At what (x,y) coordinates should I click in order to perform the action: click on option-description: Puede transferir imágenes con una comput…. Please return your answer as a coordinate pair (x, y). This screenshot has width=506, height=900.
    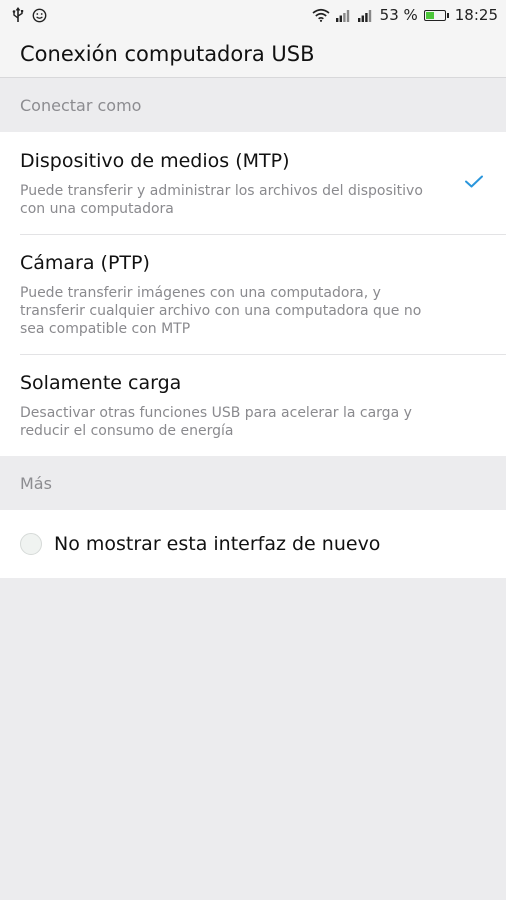
    Looking at the image, I should click on (221, 311).